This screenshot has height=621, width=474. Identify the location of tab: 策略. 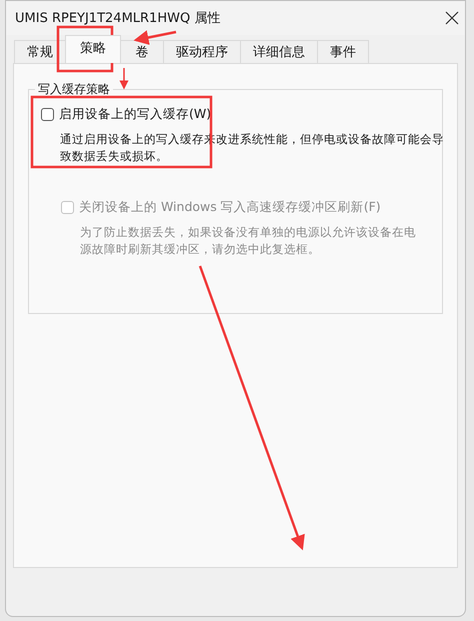
(93, 49).